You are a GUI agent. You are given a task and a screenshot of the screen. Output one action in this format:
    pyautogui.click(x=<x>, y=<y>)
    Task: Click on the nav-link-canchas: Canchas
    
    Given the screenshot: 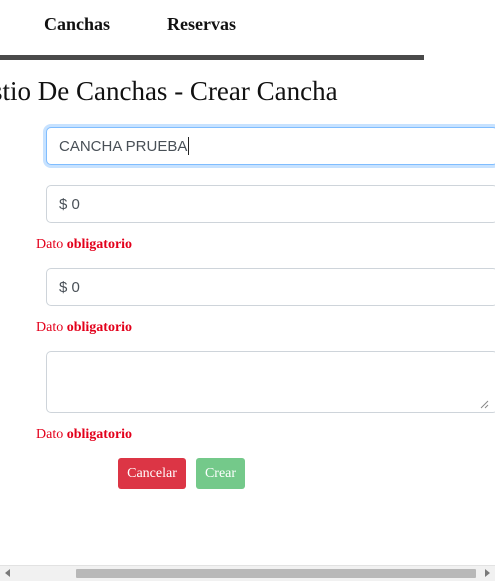 What is the action you would take?
    pyautogui.click(x=77, y=24)
    